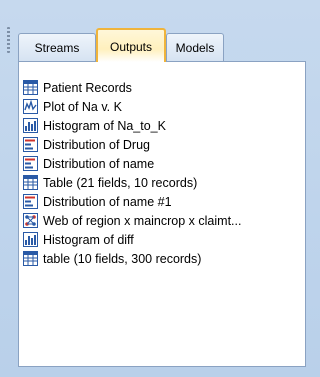  I want to click on tab-outputs: Outputs, so click(131, 45).